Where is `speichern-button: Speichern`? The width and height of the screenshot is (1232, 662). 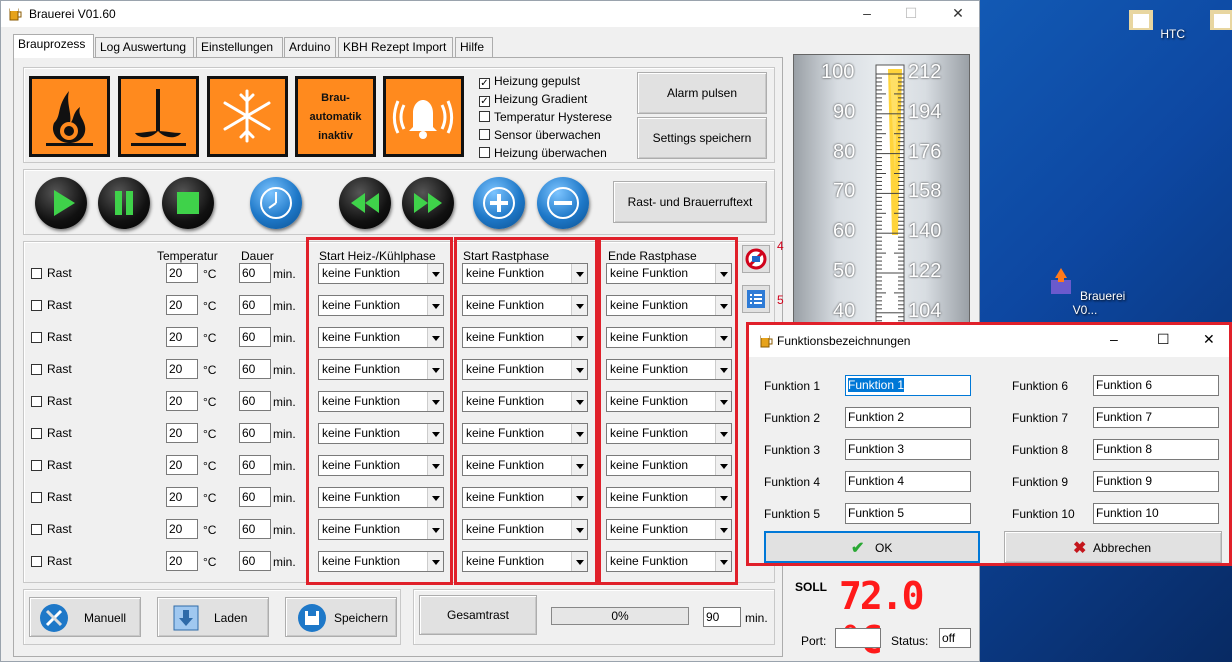 speichern-button: Speichern is located at coordinates (341, 617).